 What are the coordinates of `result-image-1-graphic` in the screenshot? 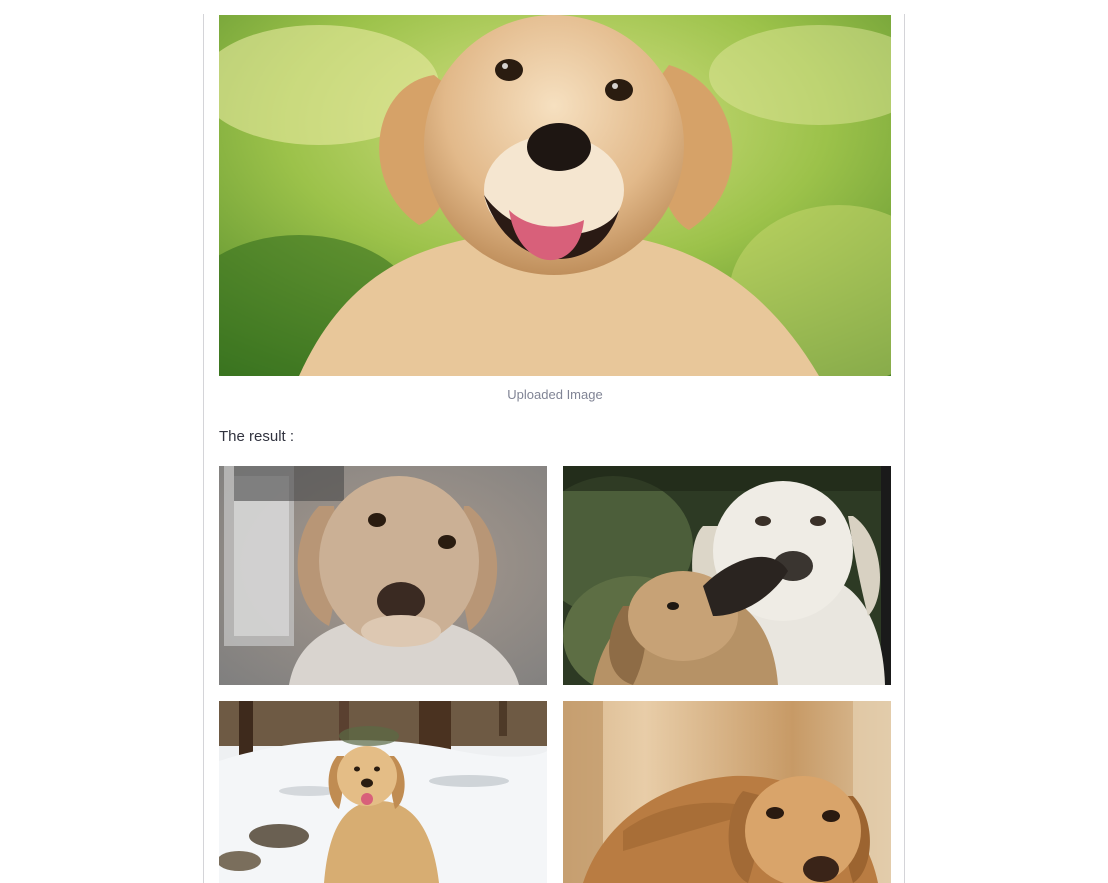 It's located at (383, 575).